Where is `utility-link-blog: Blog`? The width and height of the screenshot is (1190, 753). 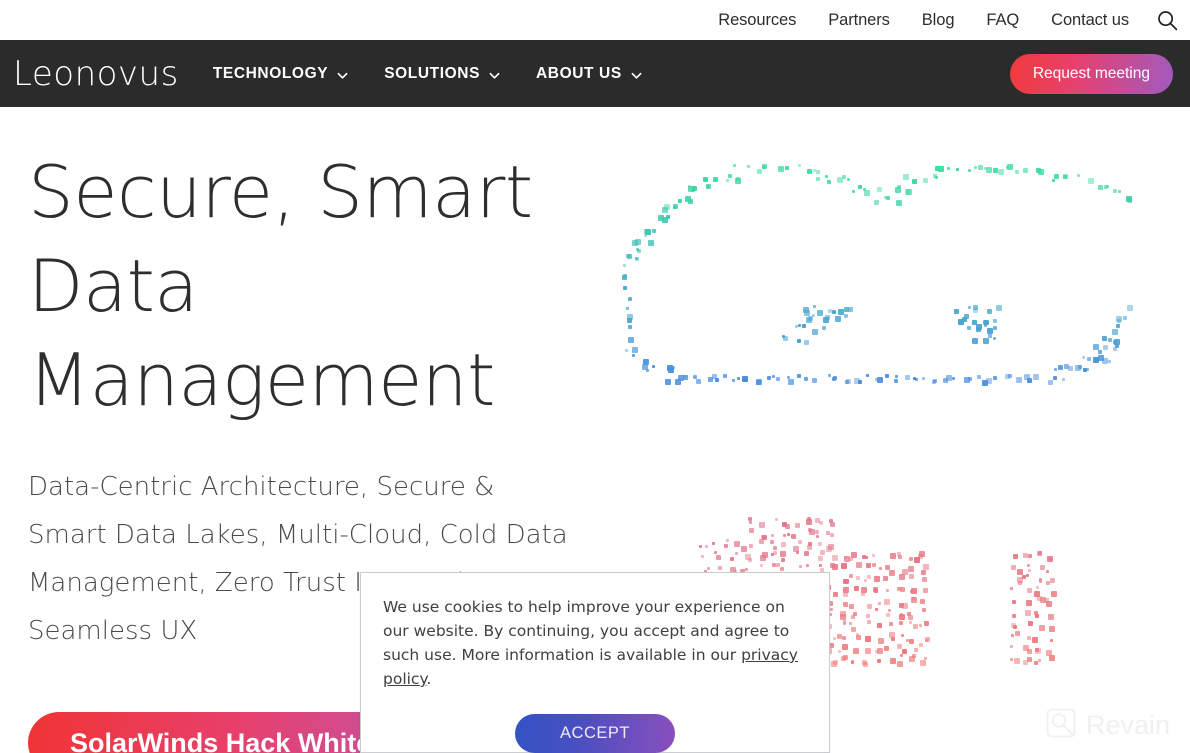
utility-link-blog: Blog is located at coordinates (938, 20).